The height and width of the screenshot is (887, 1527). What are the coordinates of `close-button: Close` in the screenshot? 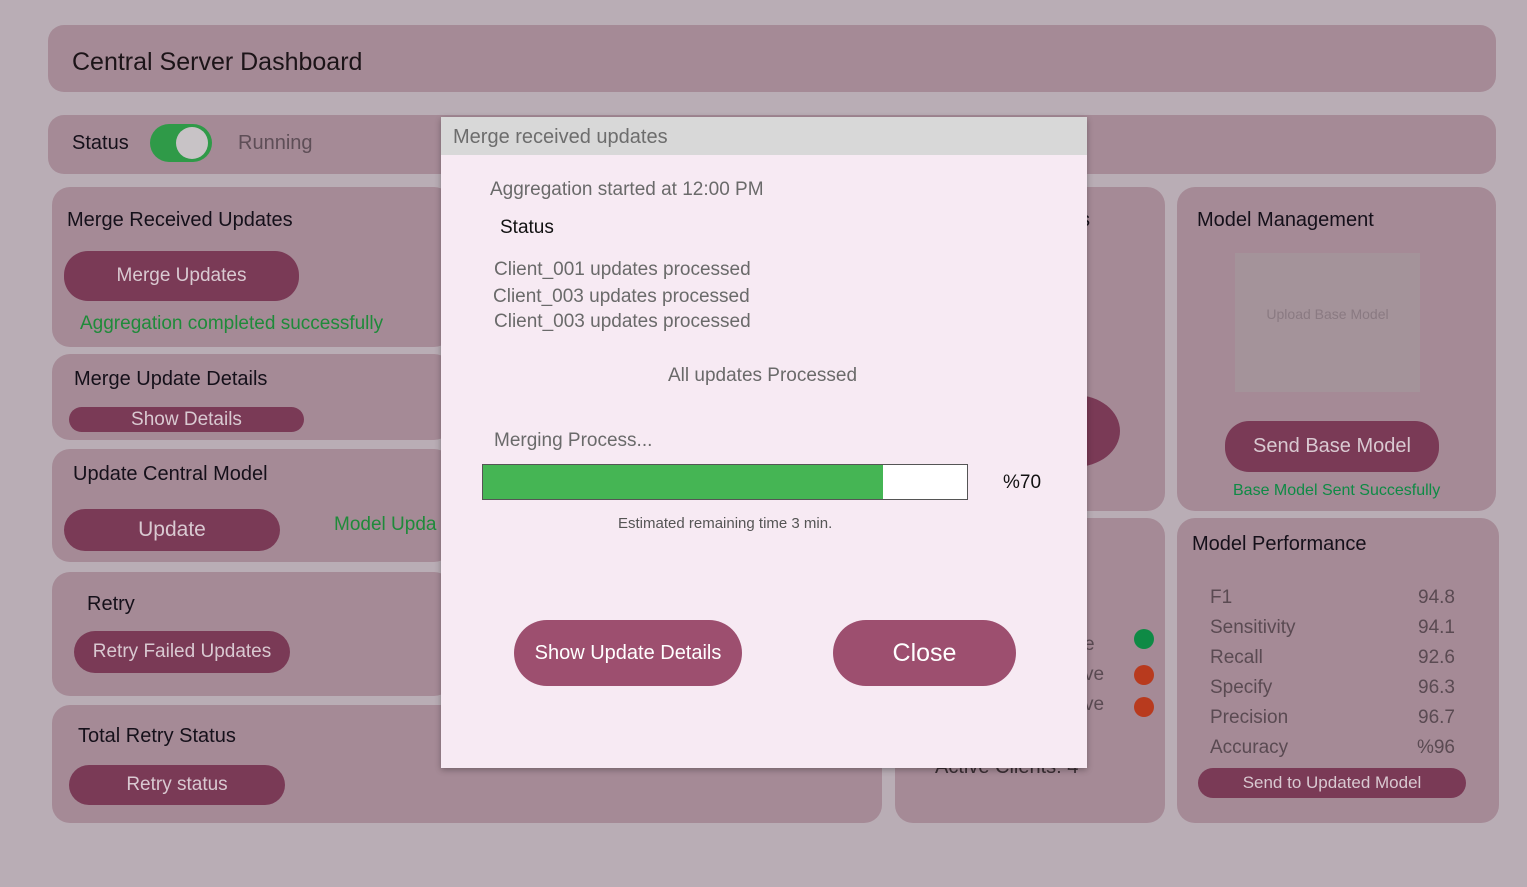 It's located at (924, 653).